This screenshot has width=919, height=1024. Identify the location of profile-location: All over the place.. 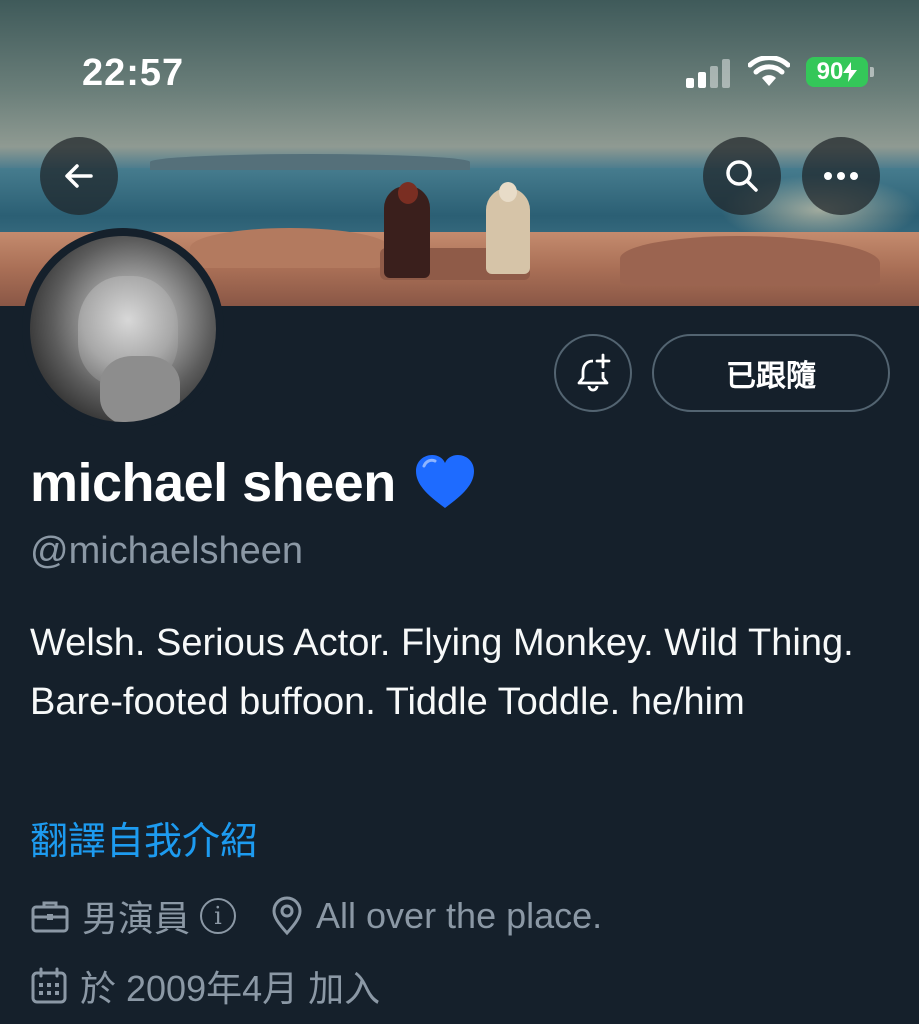
(459, 915).